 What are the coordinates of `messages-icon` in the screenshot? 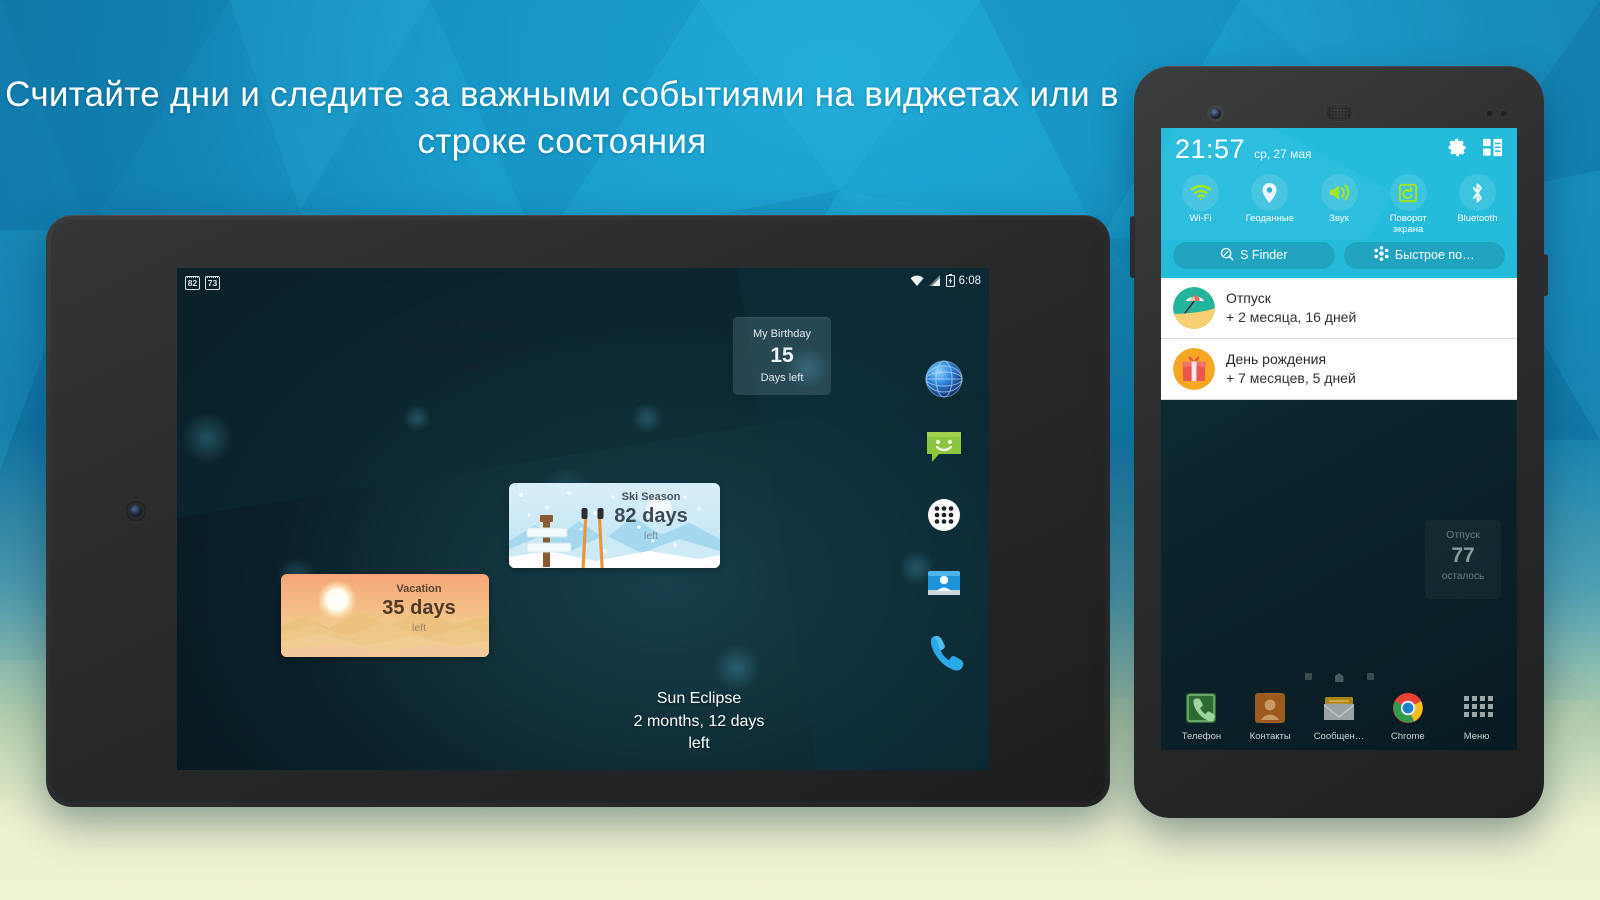 It's located at (1339, 708).